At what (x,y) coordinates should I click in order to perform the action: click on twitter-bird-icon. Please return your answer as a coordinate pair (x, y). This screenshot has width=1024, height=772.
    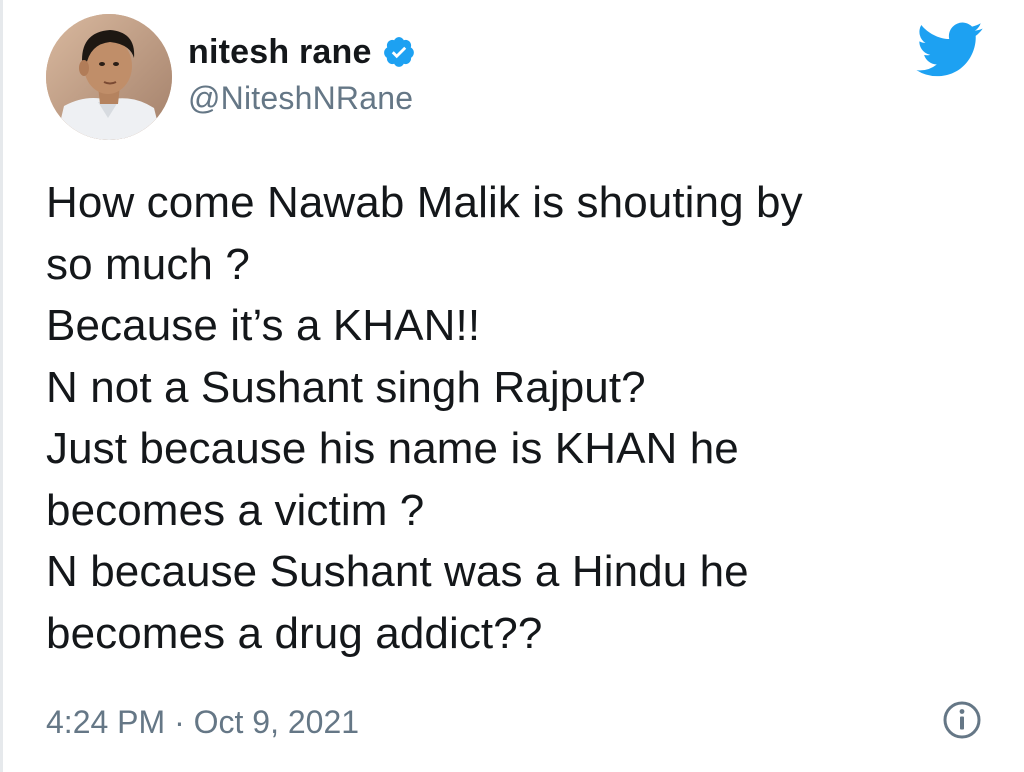
    Looking at the image, I should click on (950, 50).